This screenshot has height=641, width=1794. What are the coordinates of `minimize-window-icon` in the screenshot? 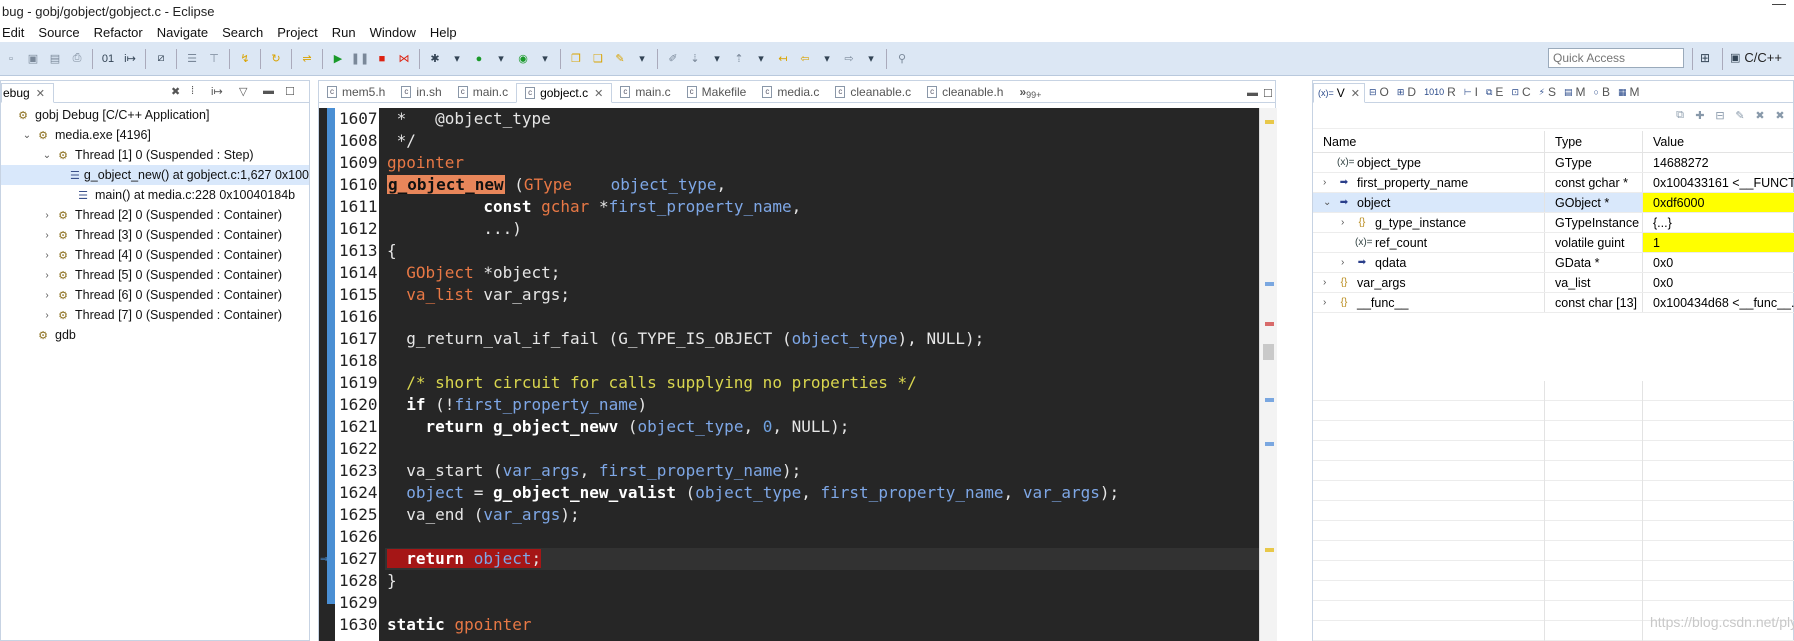 It's located at (1779, 4).